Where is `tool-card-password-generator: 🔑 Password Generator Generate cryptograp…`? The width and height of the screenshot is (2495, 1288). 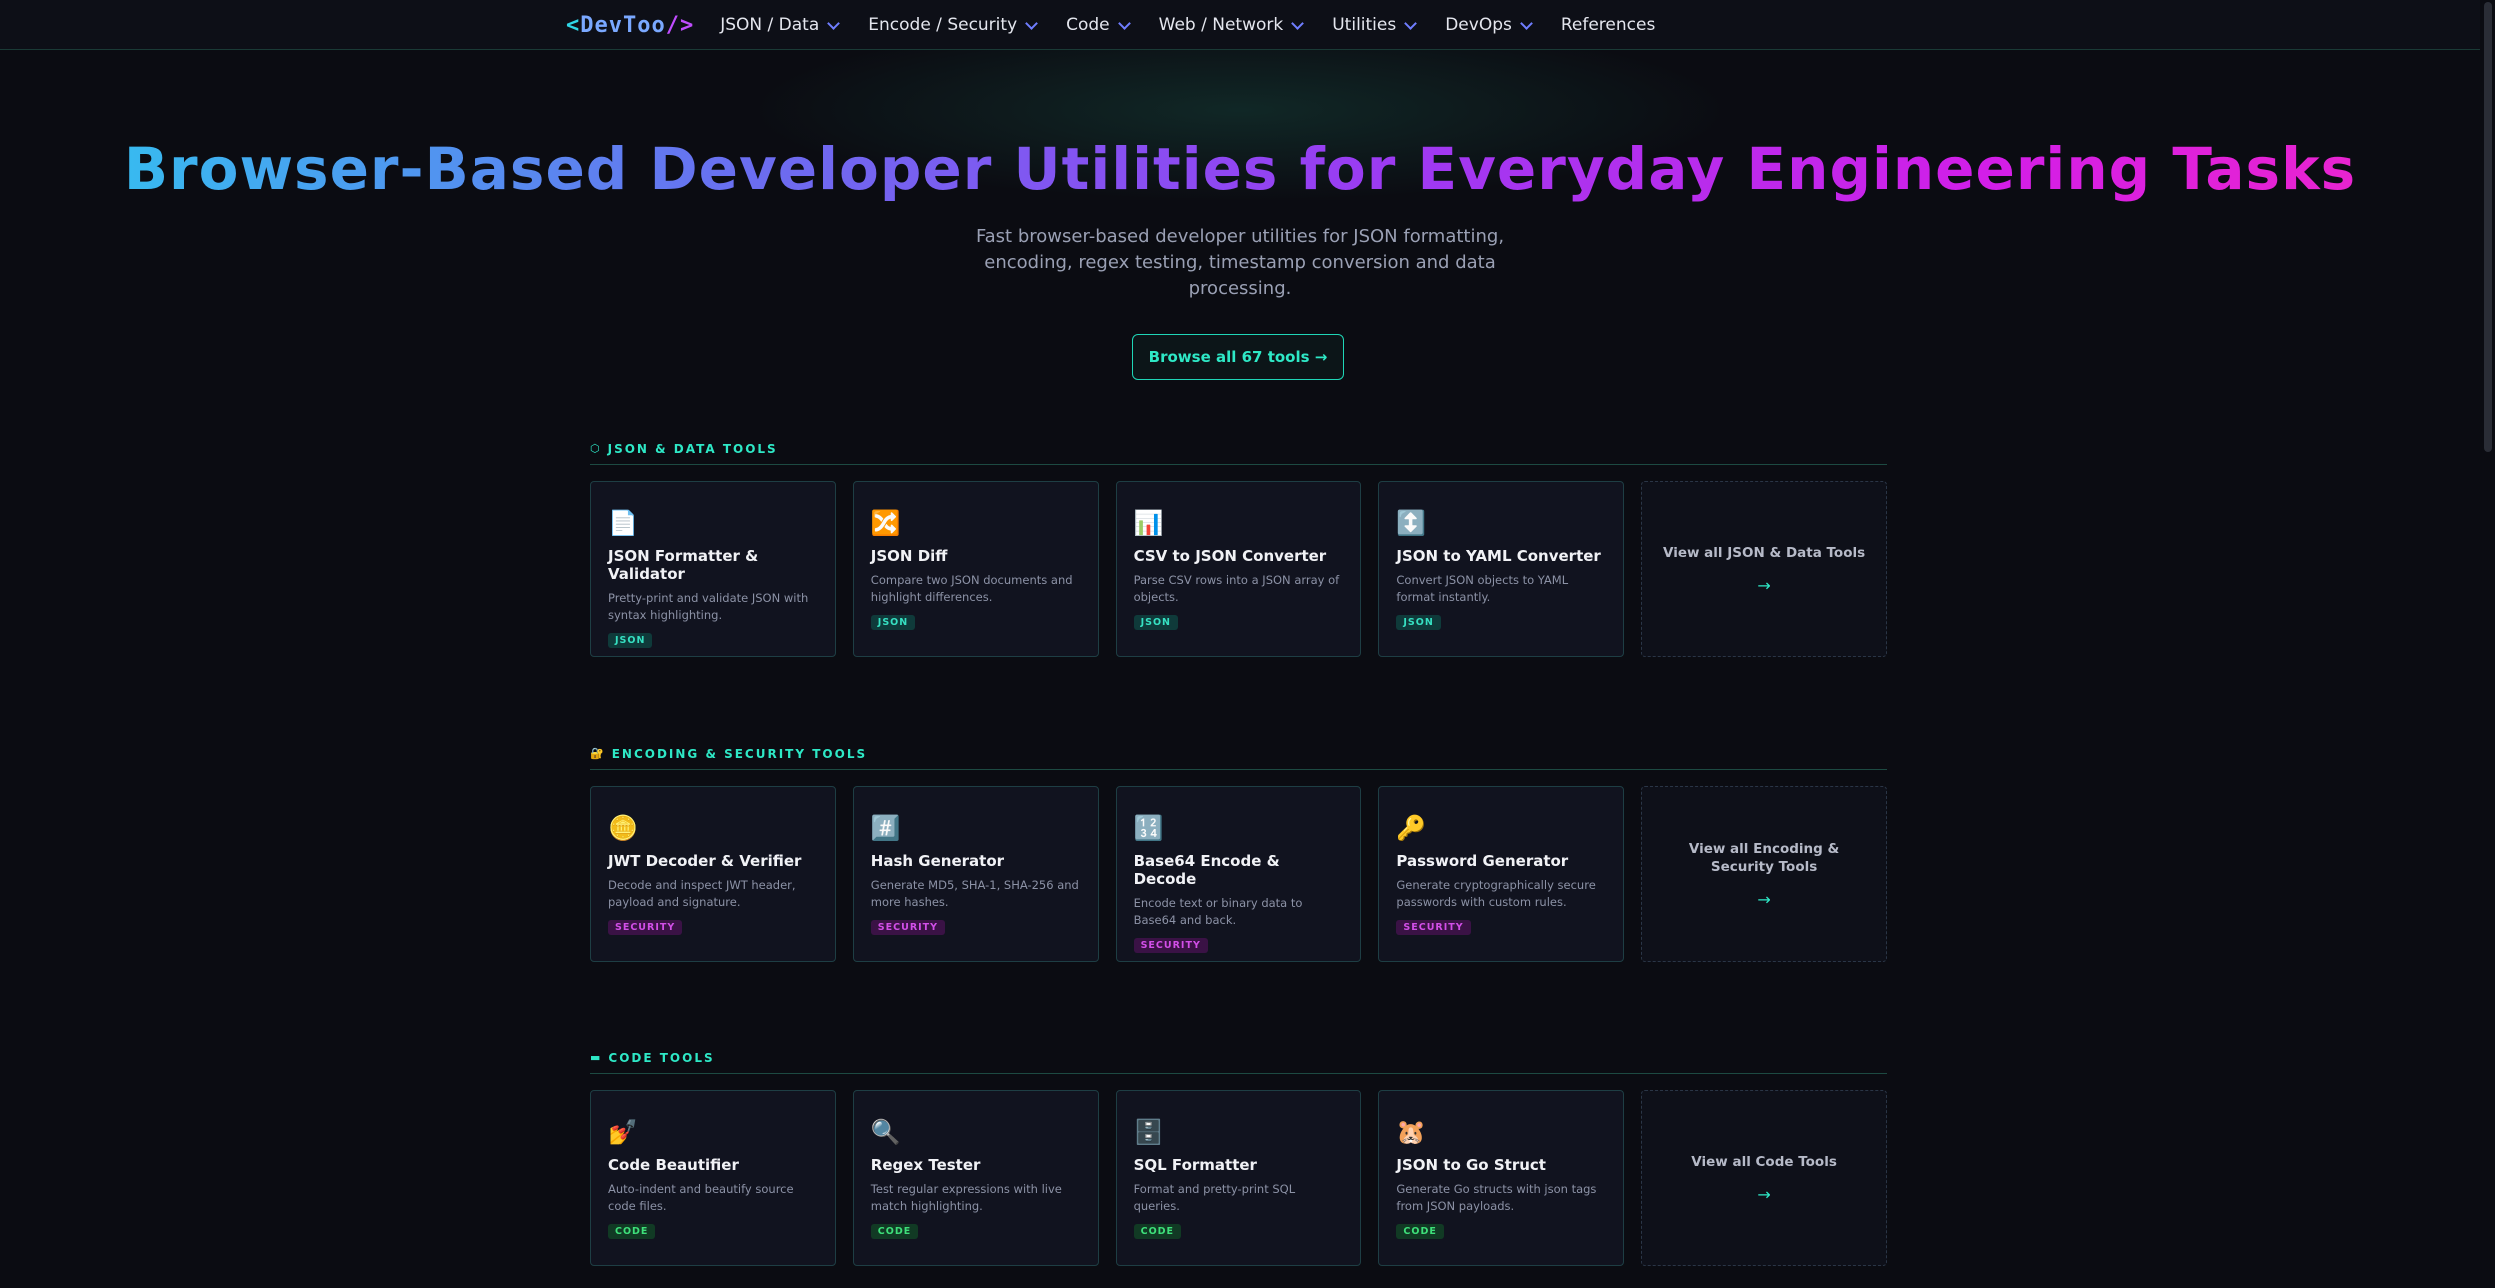 tool-card-password-generator: 🔑 Password Generator Generate cryptograp… is located at coordinates (1501, 874).